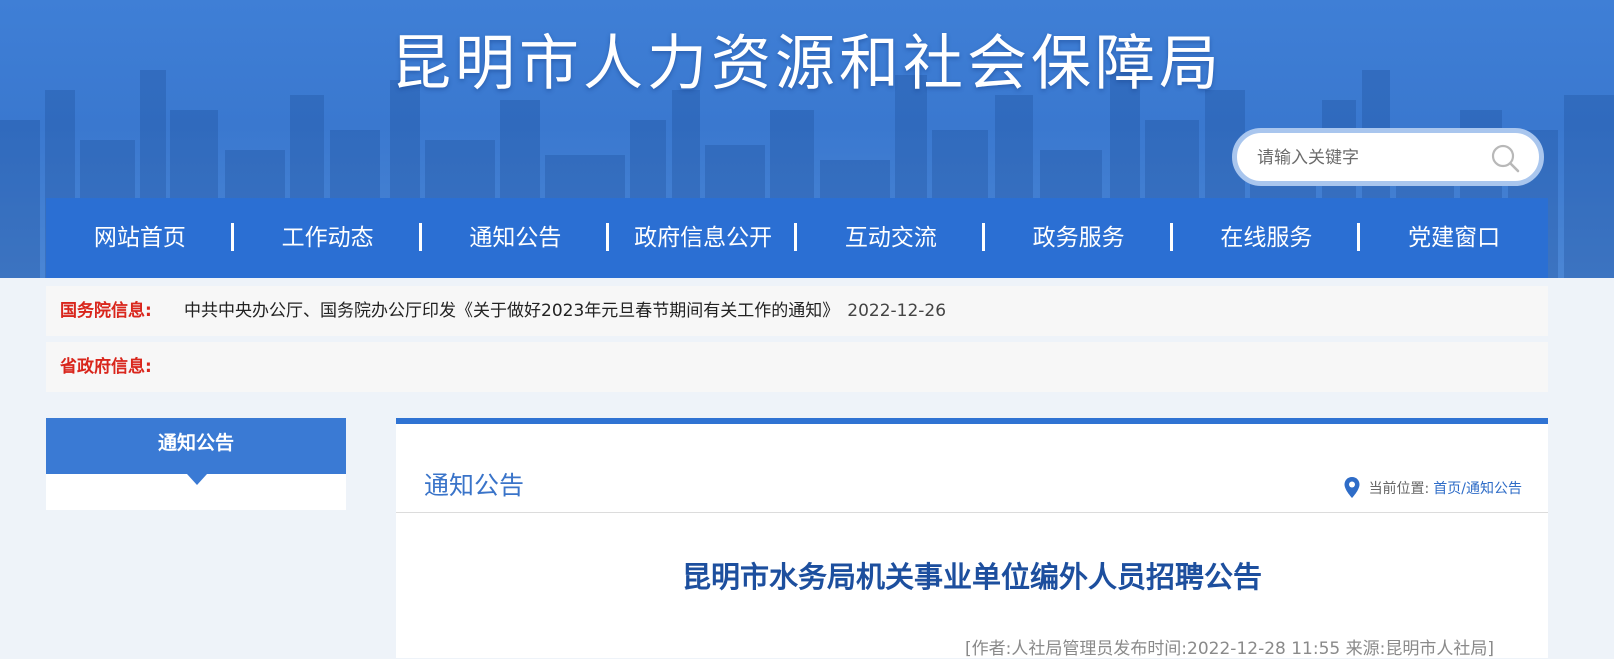 The height and width of the screenshot is (659, 1614). What do you see at coordinates (971, 577) in the screenshot?
I see `article-title: 昆明市水务局机关事业单位编外人员招聘公告` at bounding box center [971, 577].